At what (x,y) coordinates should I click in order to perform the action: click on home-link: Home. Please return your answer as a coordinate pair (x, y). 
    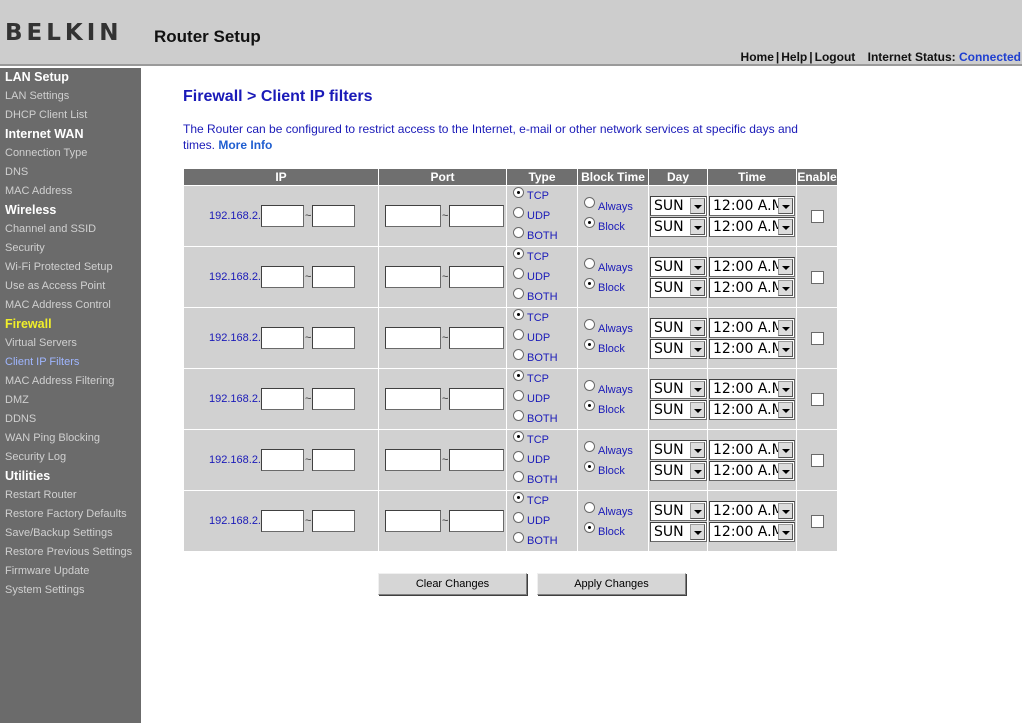
    Looking at the image, I should click on (757, 57).